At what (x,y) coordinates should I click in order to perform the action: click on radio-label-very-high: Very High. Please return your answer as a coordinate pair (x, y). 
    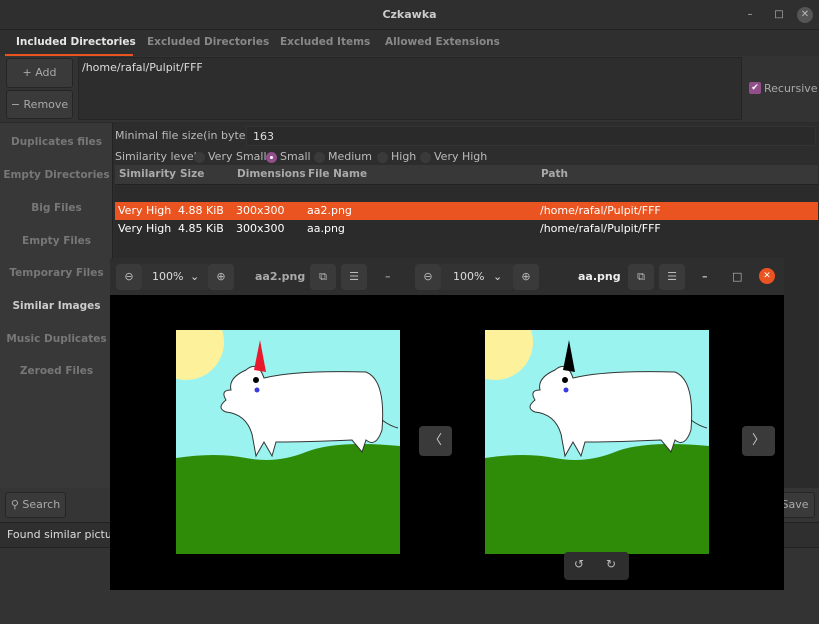
    Looking at the image, I should click on (460, 156).